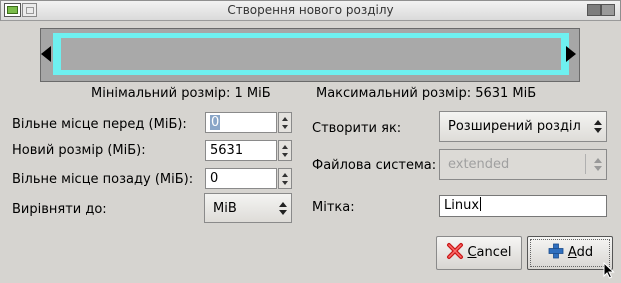 Image resolution: width=621 pixels, height=283 pixels. What do you see at coordinates (285, 178) in the screenshot?
I see `free-after-stepper` at bounding box center [285, 178].